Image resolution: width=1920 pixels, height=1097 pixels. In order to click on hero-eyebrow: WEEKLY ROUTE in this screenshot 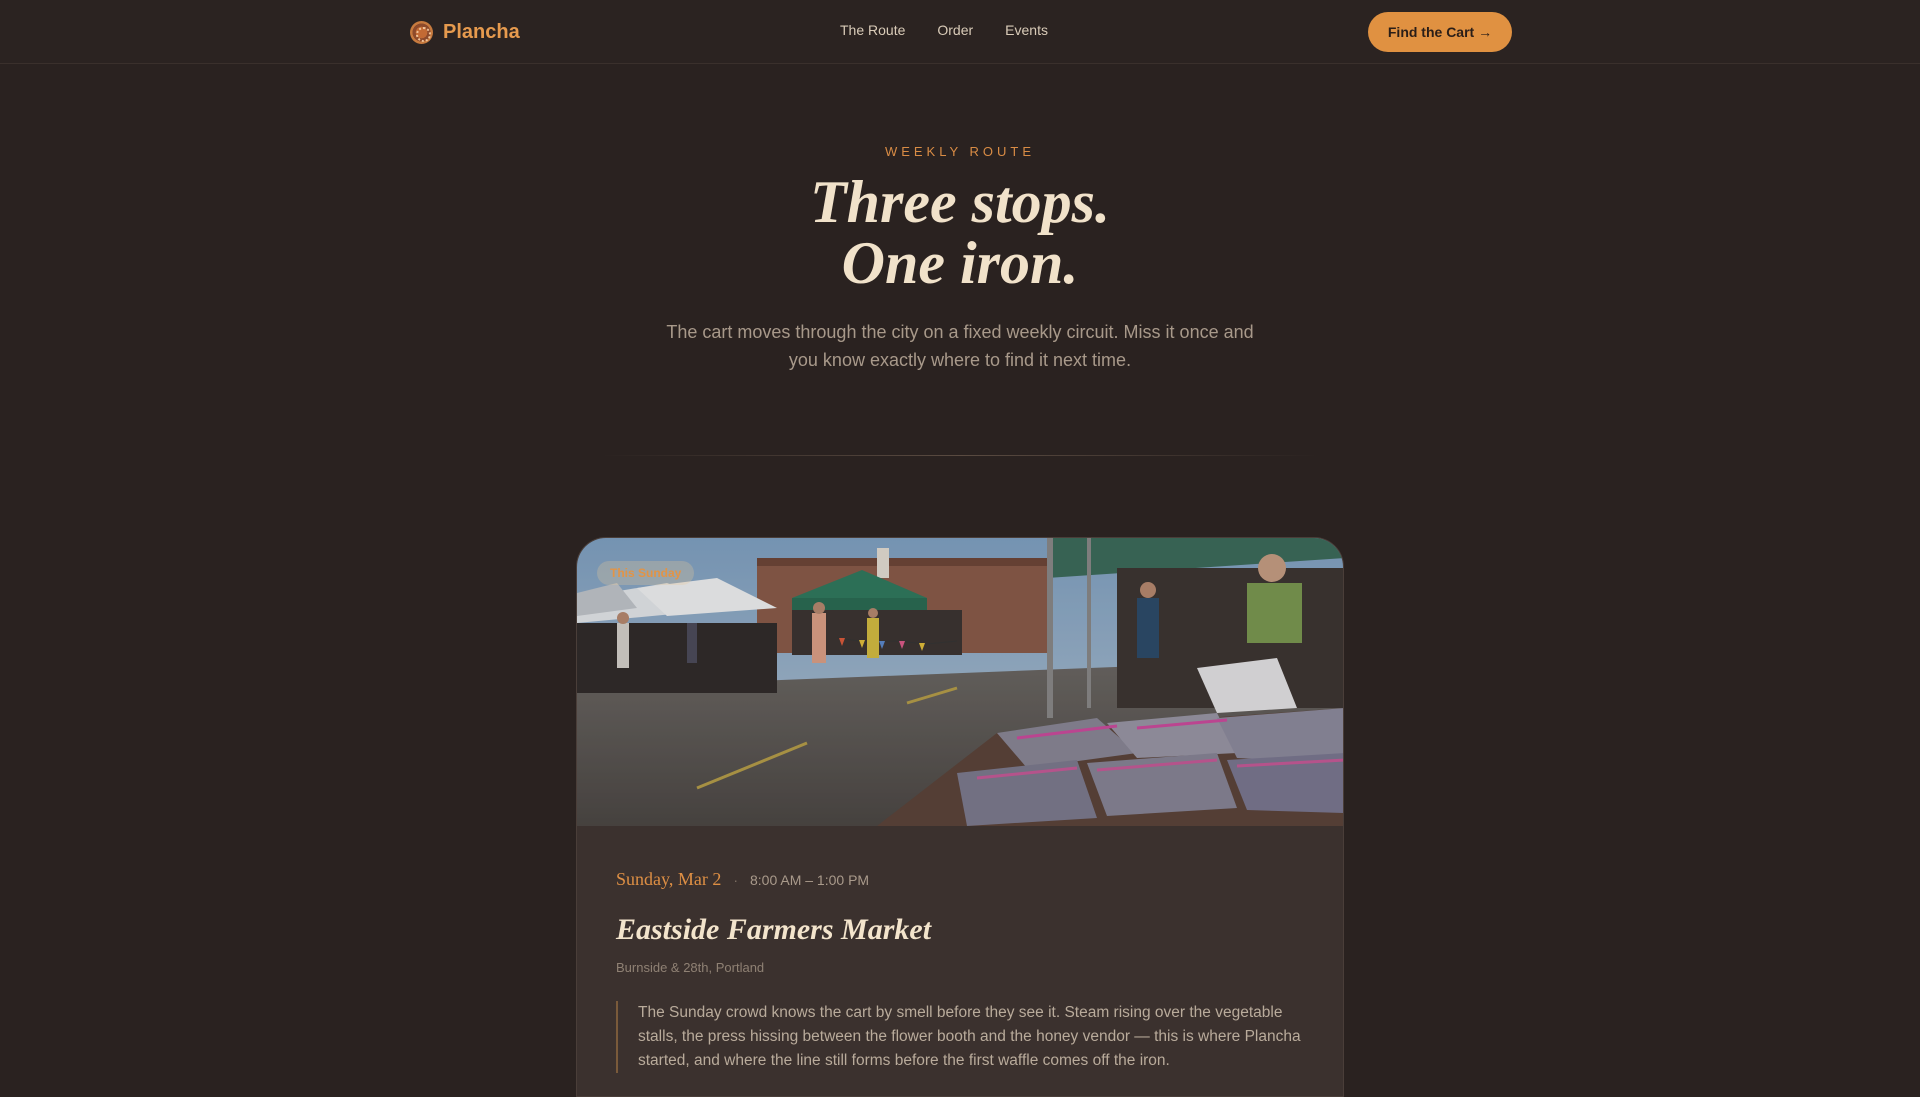, I will do `click(960, 151)`.